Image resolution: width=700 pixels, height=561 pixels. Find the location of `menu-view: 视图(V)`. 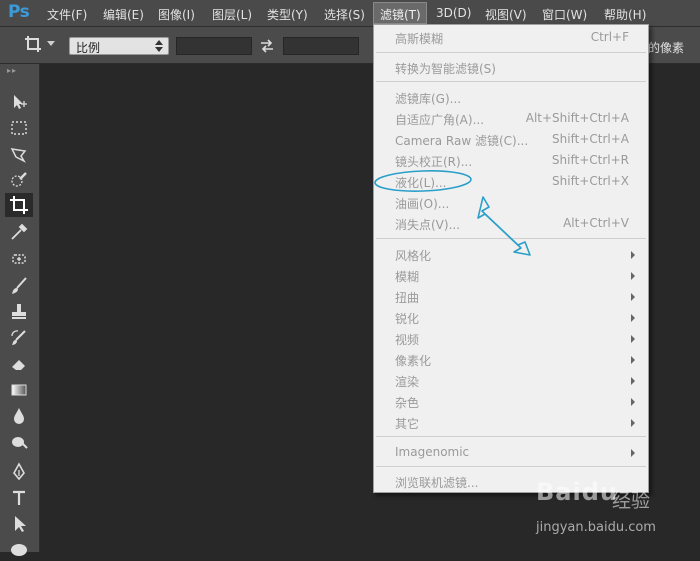

menu-view: 视图(V) is located at coordinates (506, 14).